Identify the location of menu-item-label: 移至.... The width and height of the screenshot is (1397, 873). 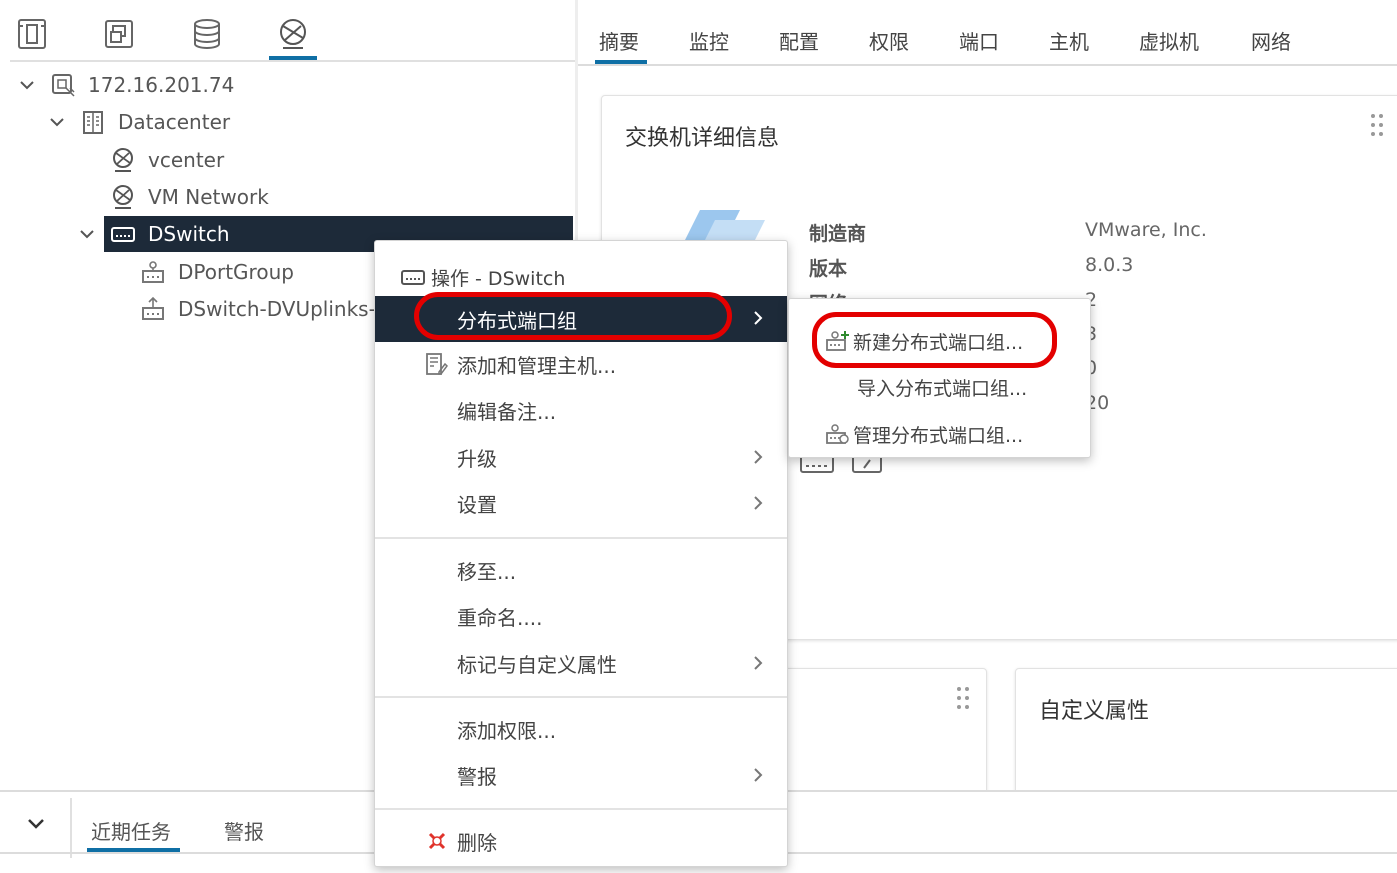
(487, 571).